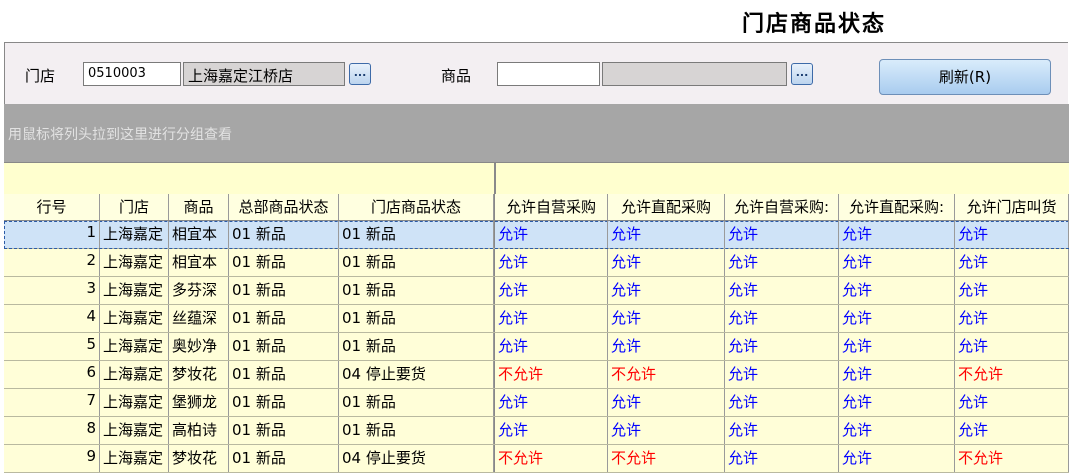 The height and width of the screenshot is (473, 1069). Describe the element at coordinates (199, 318) in the screenshot. I see `product-cell: 丝蕴深` at that location.